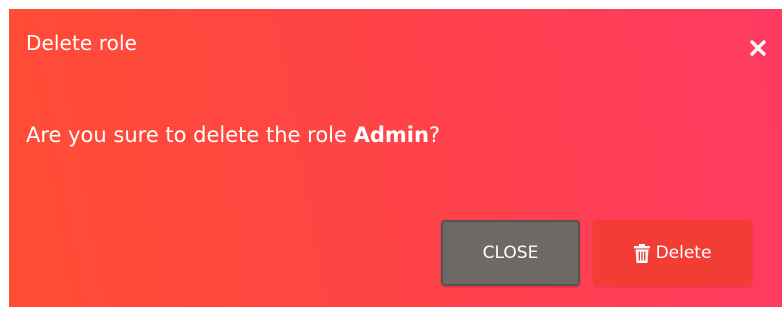 The width and height of the screenshot is (782, 316). Describe the element at coordinates (190, 135) in the screenshot. I see `message-text: Are you sure to delete the role` at that location.